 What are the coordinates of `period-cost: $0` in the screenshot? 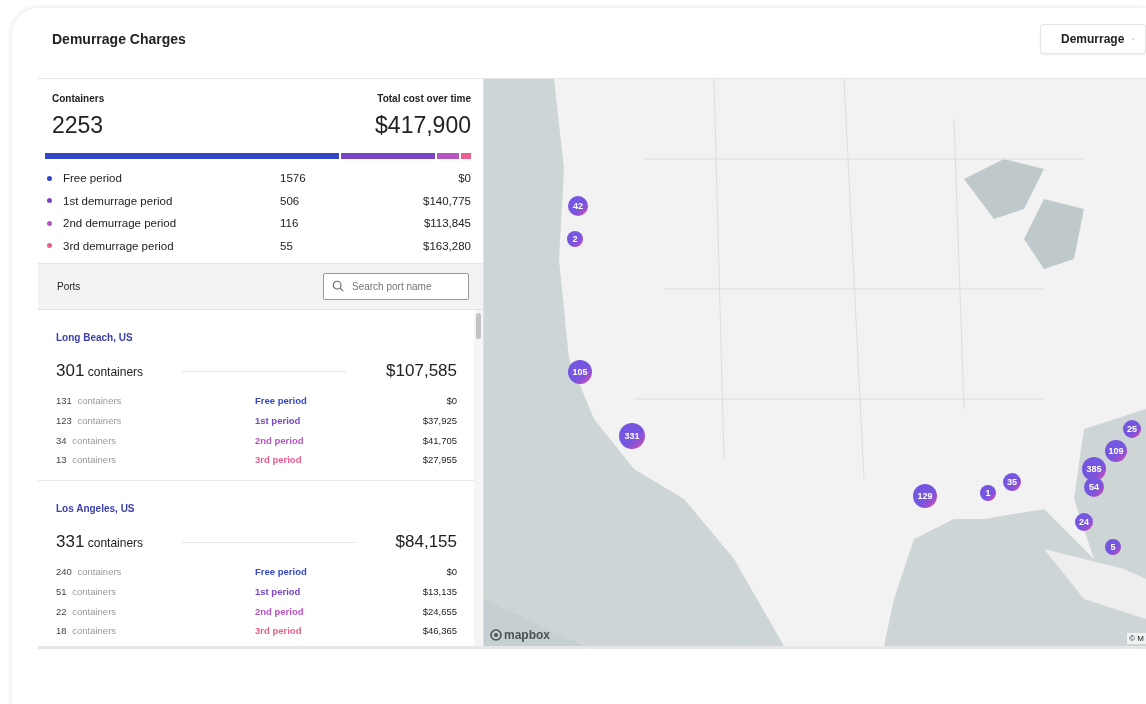 It's located at (464, 178).